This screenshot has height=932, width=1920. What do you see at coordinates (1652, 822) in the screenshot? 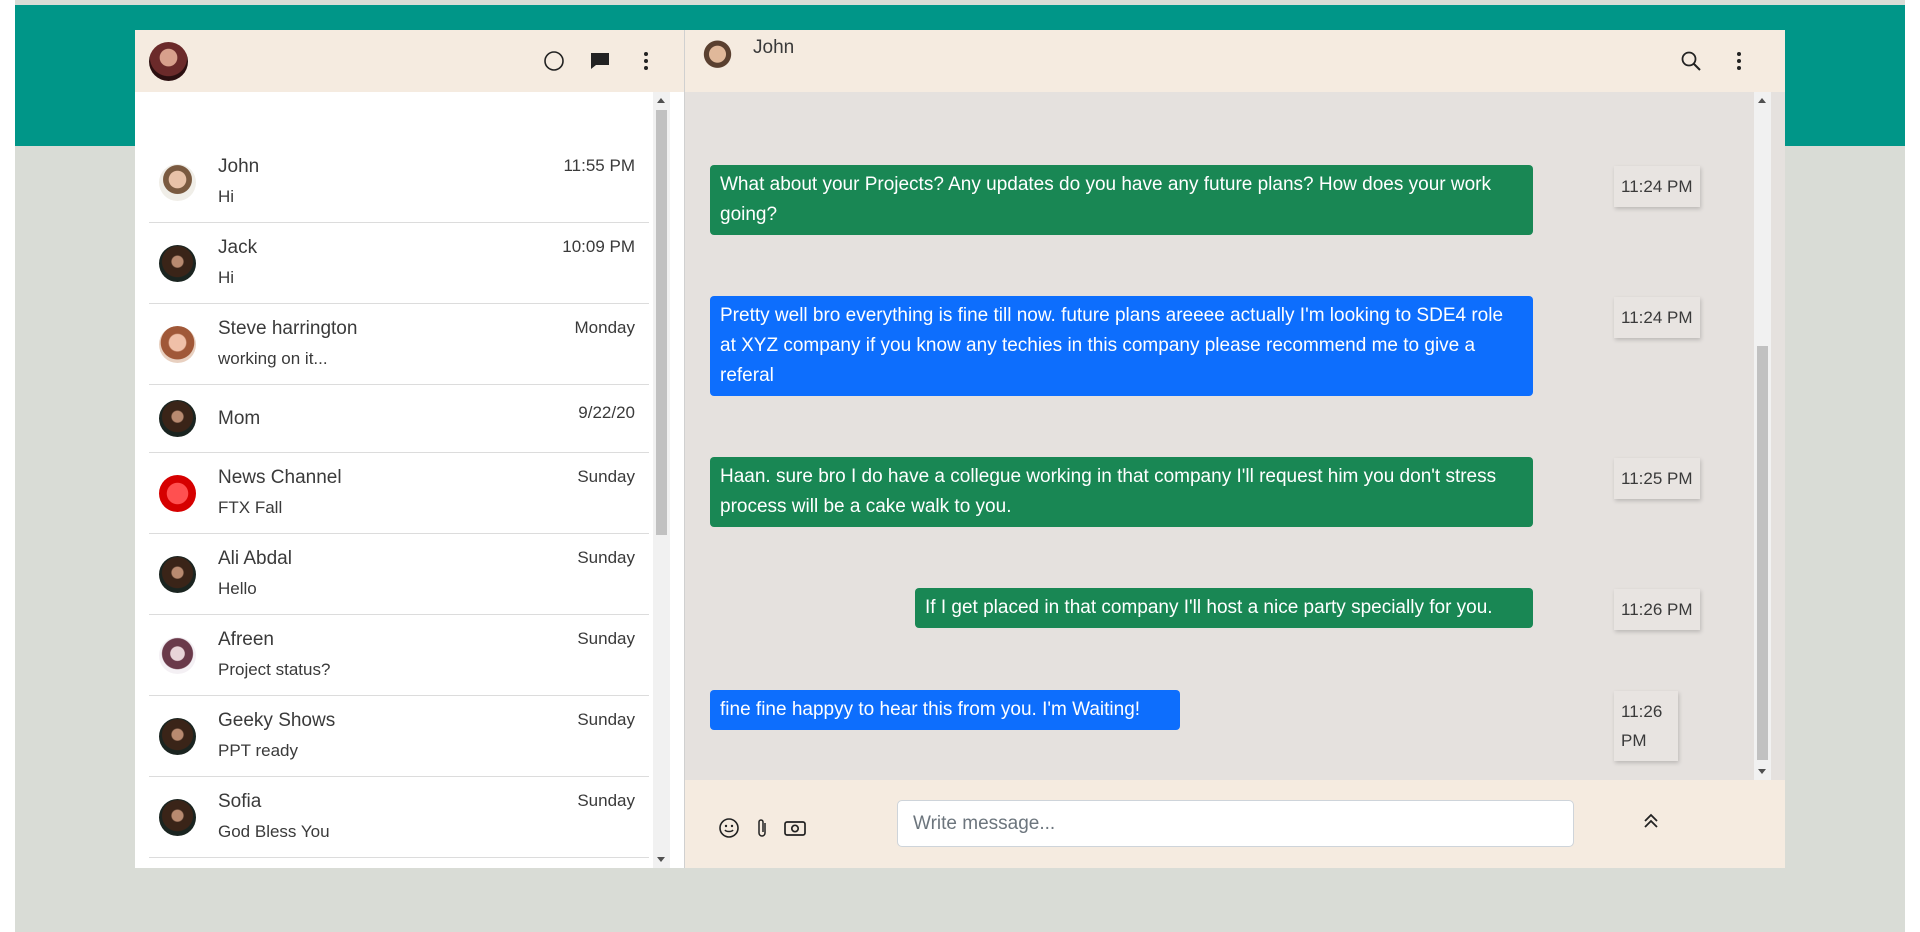
I see `send-icon` at bounding box center [1652, 822].